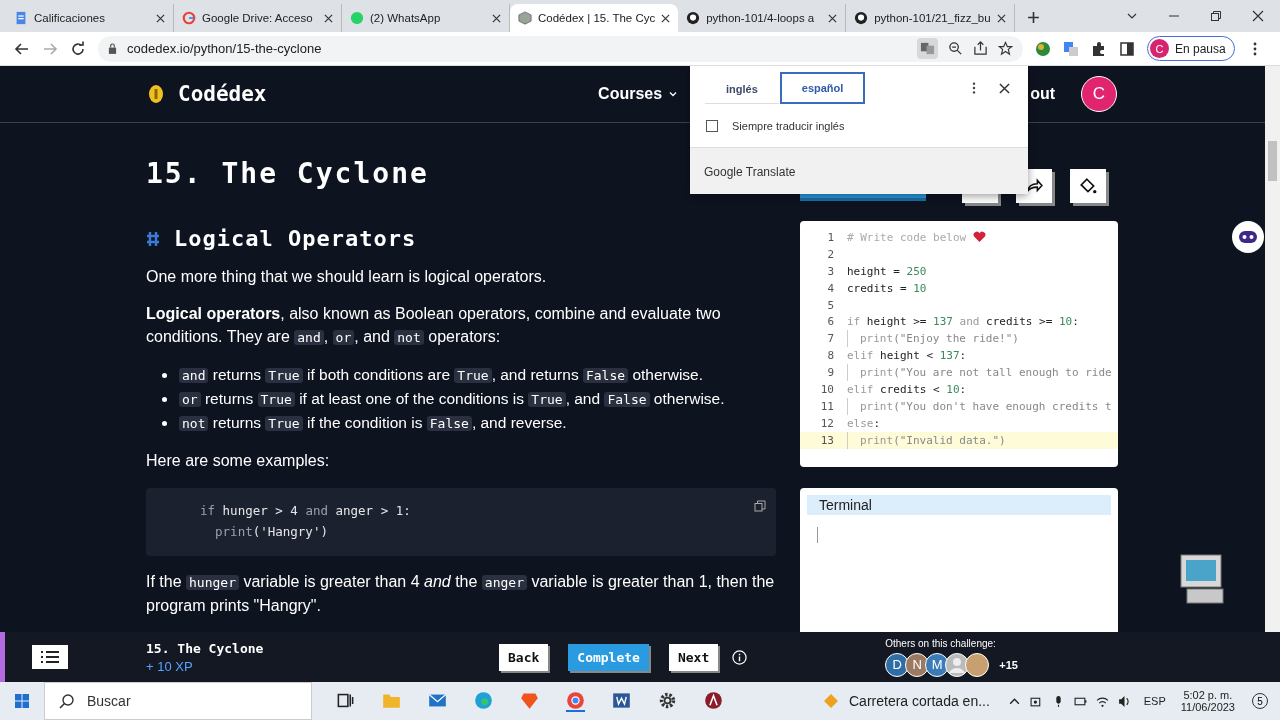 This screenshot has width=1280, height=720. Describe the element at coordinates (258, 18) in the screenshot. I see `tab-title: Google Drive: Acceso` at that location.